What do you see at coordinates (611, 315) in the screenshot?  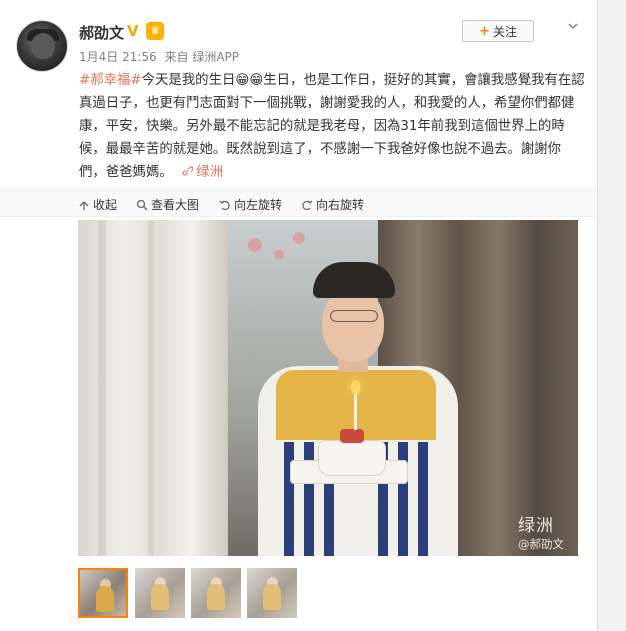 I see `page-side-gutter` at bounding box center [611, 315].